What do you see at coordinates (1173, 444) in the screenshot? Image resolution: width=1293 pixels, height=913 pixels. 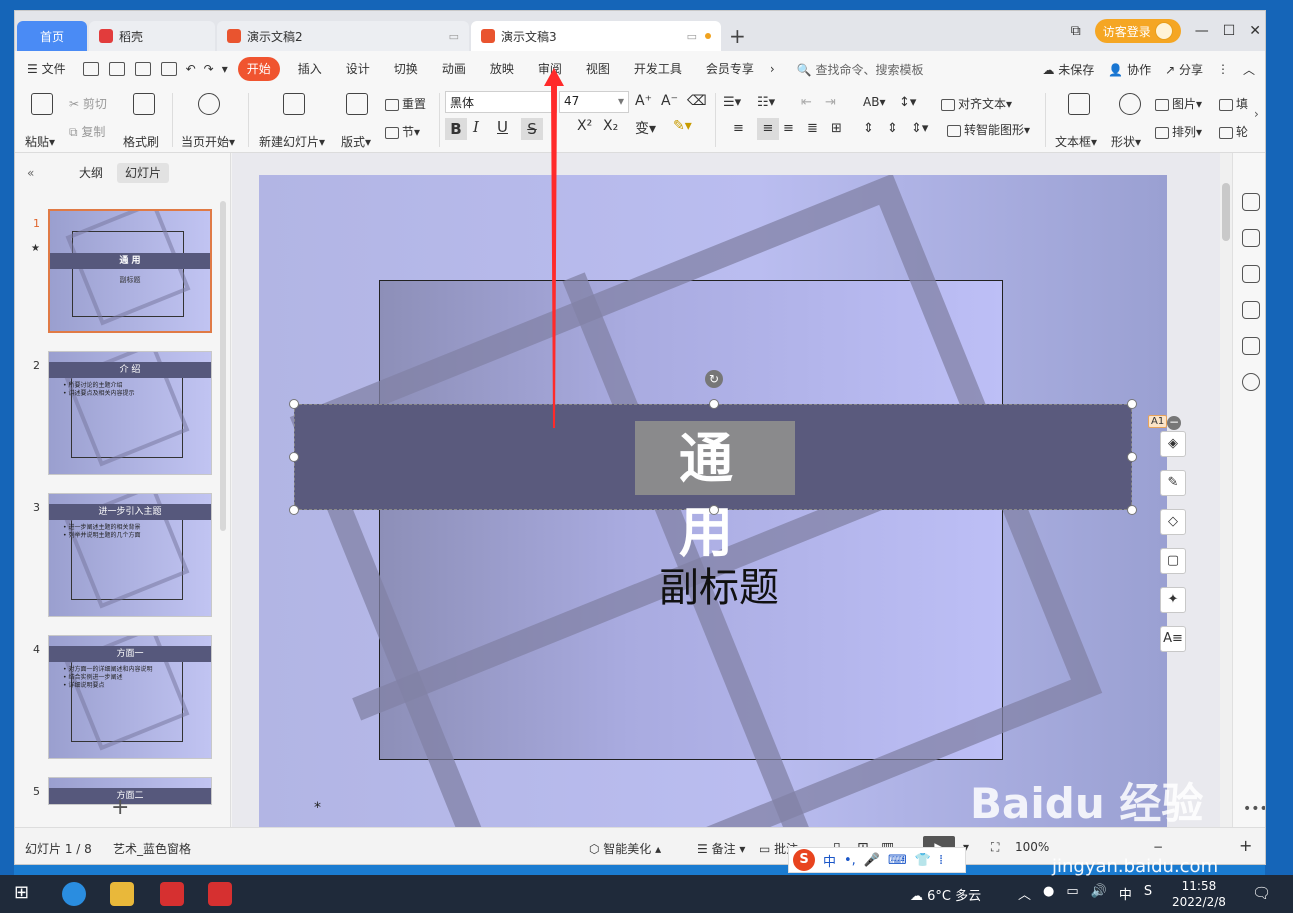 I see `layers-icon: ◈` at bounding box center [1173, 444].